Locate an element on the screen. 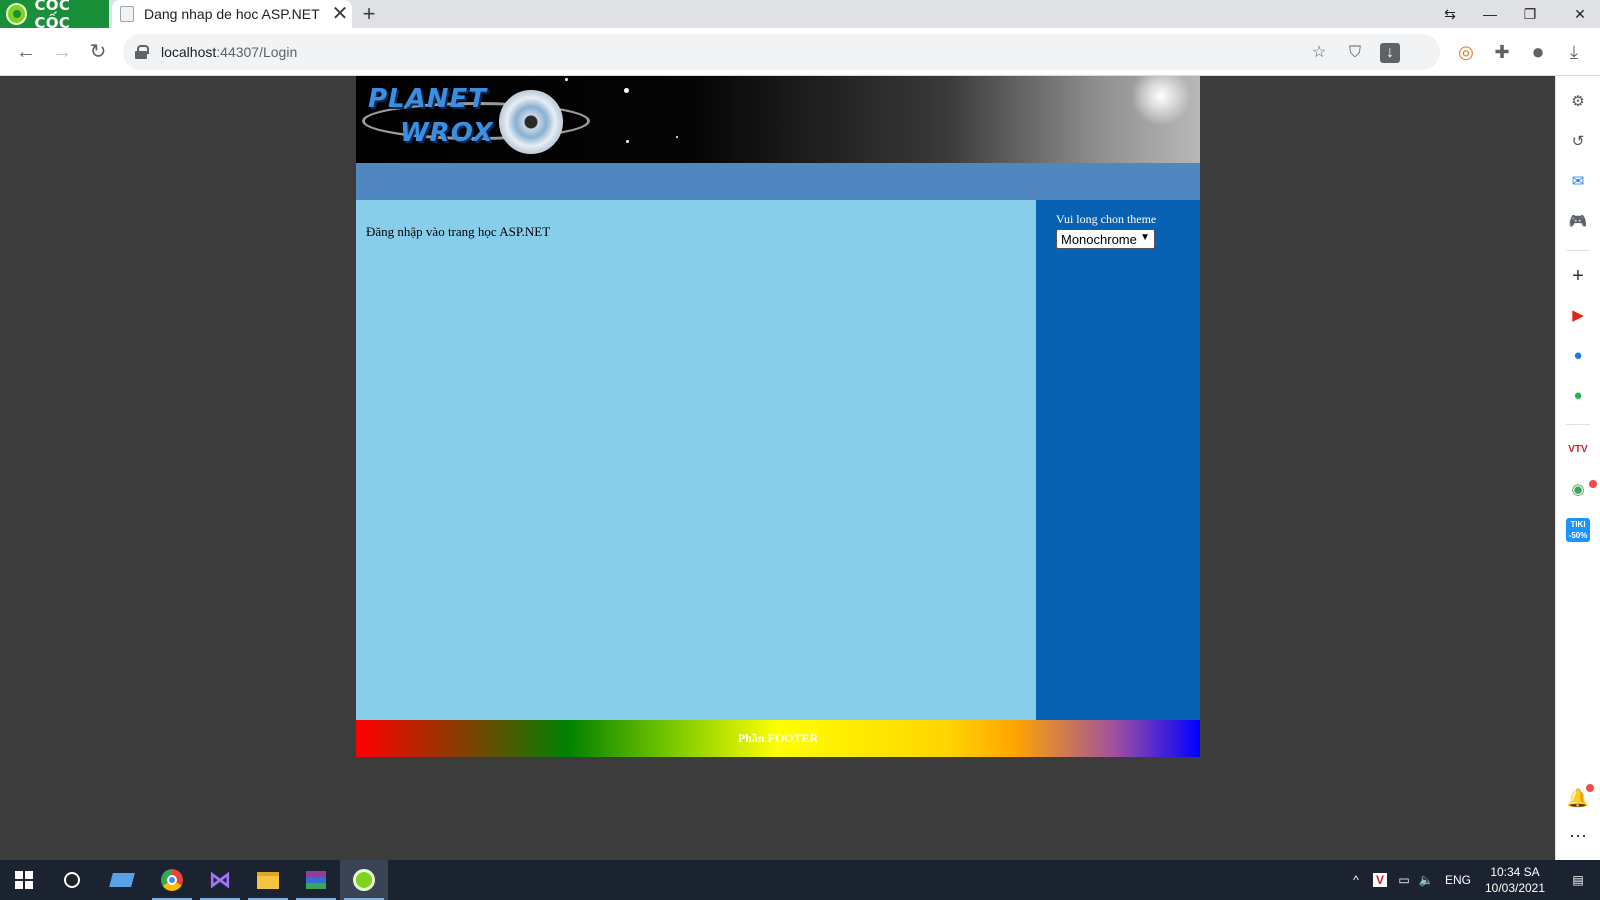 This screenshot has height=900, width=1600. login-heading-text: Đăng nhập vào trang học ASP.NET is located at coordinates (458, 231).